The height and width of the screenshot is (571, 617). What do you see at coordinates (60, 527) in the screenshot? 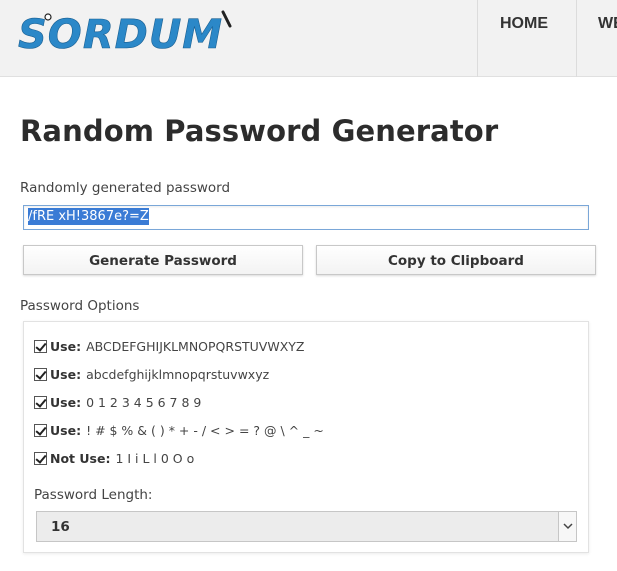
I see `password-length-value: 16` at bounding box center [60, 527].